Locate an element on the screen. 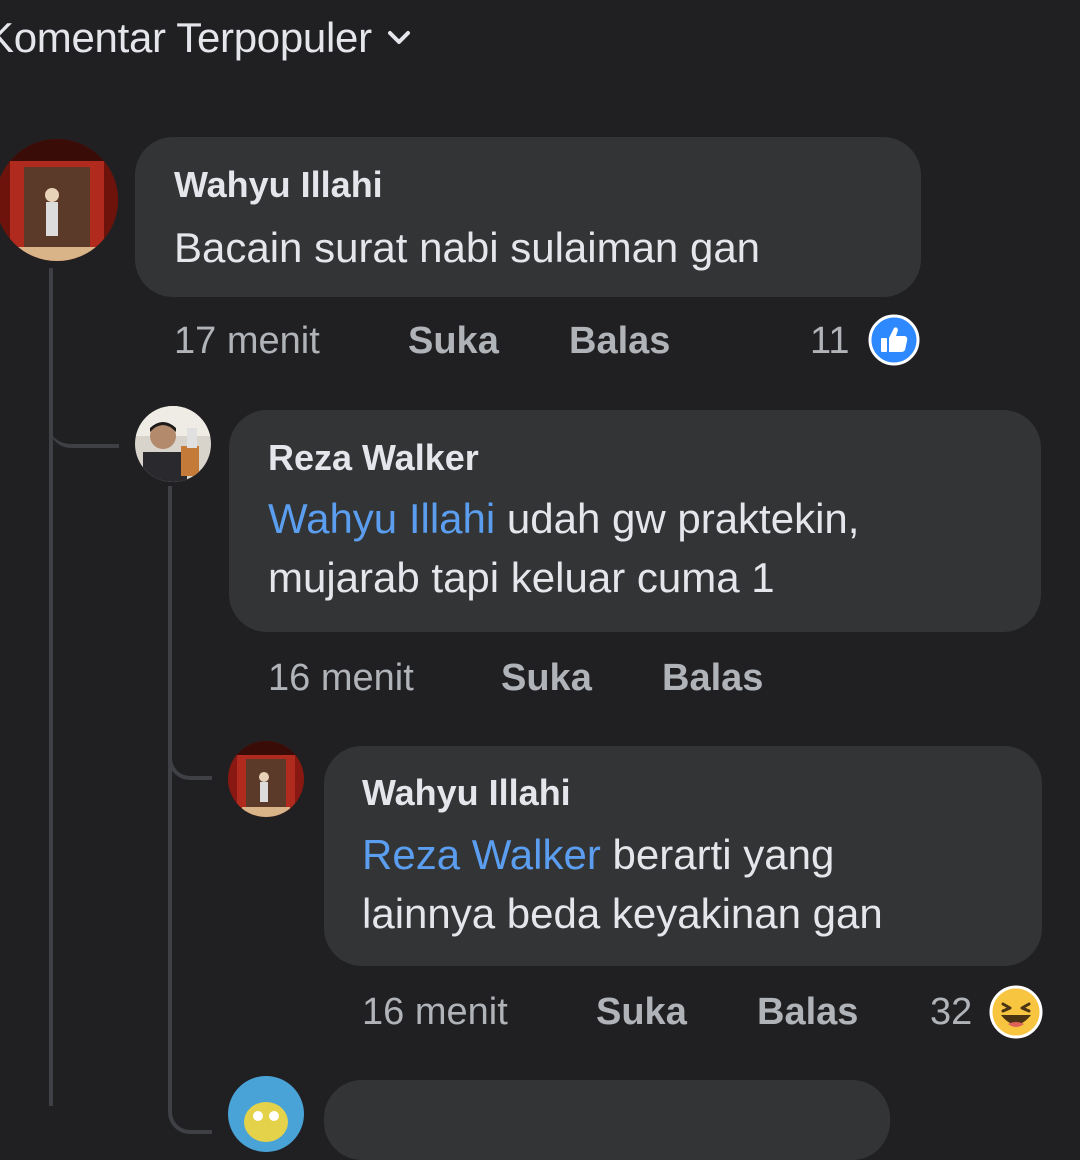 This screenshot has height=1160, width=1080. comment-text-line2: lainnya beda keyakinan gan is located at coordinates (622, 913).